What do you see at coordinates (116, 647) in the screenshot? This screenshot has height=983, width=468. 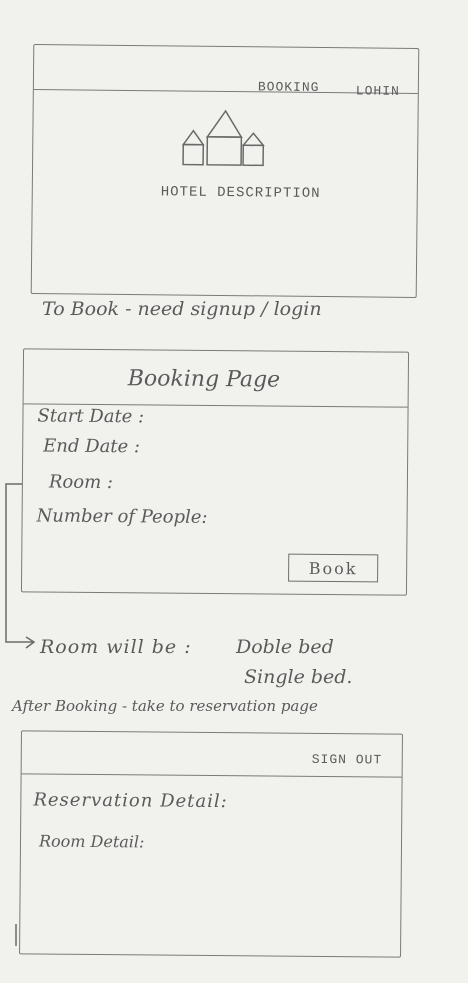 I see `room-note-prefix: Room will be :` at bounding box center [116, 647].